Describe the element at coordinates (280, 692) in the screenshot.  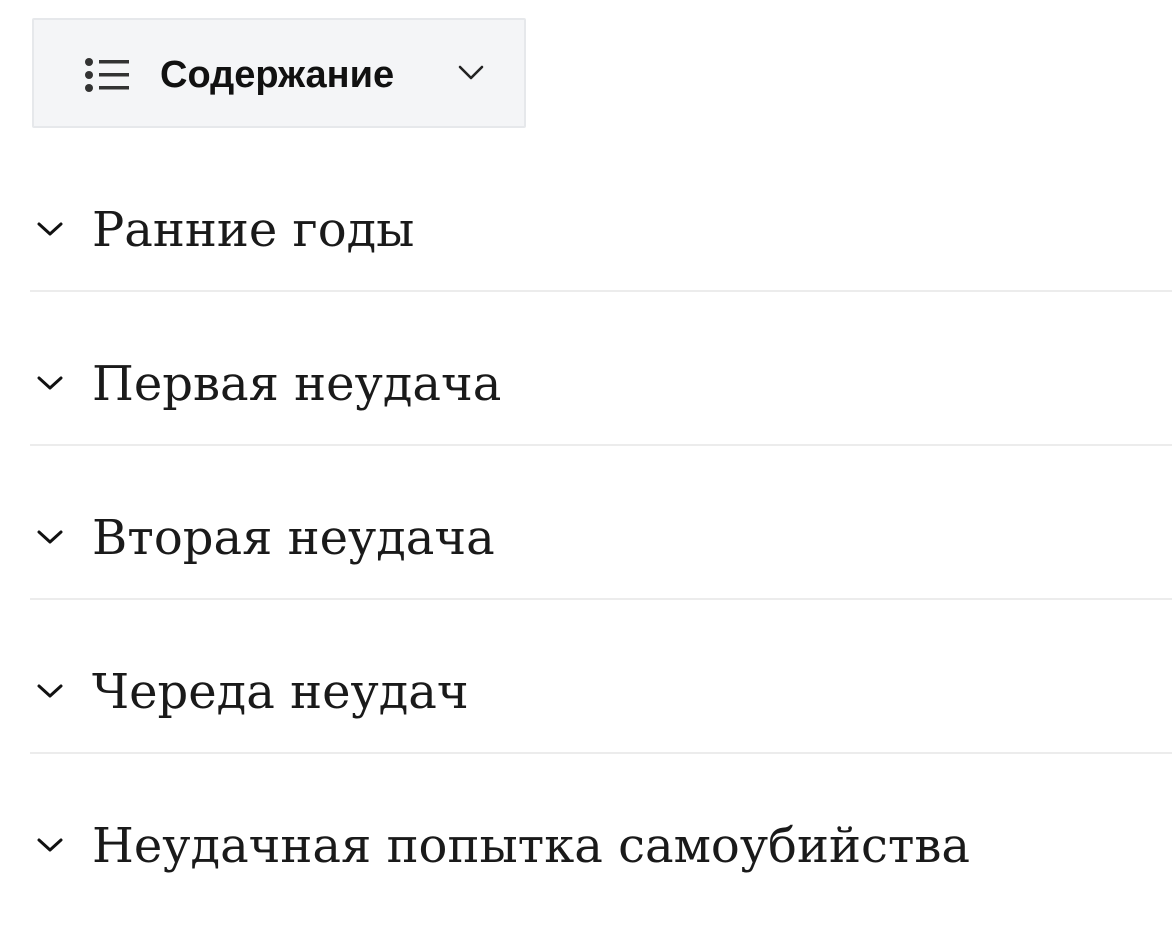
I see `toc-item-label: Череда неудач` at that location.